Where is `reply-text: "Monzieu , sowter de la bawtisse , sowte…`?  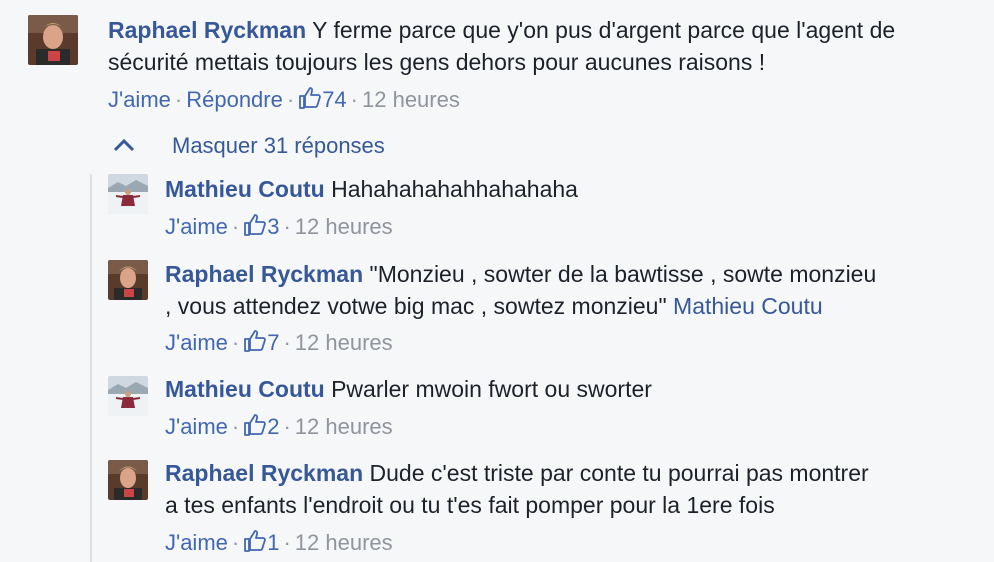 reply-text: "Monzieu , sowter de la bawtisse , sowte… is located at coordinates (623, 274).